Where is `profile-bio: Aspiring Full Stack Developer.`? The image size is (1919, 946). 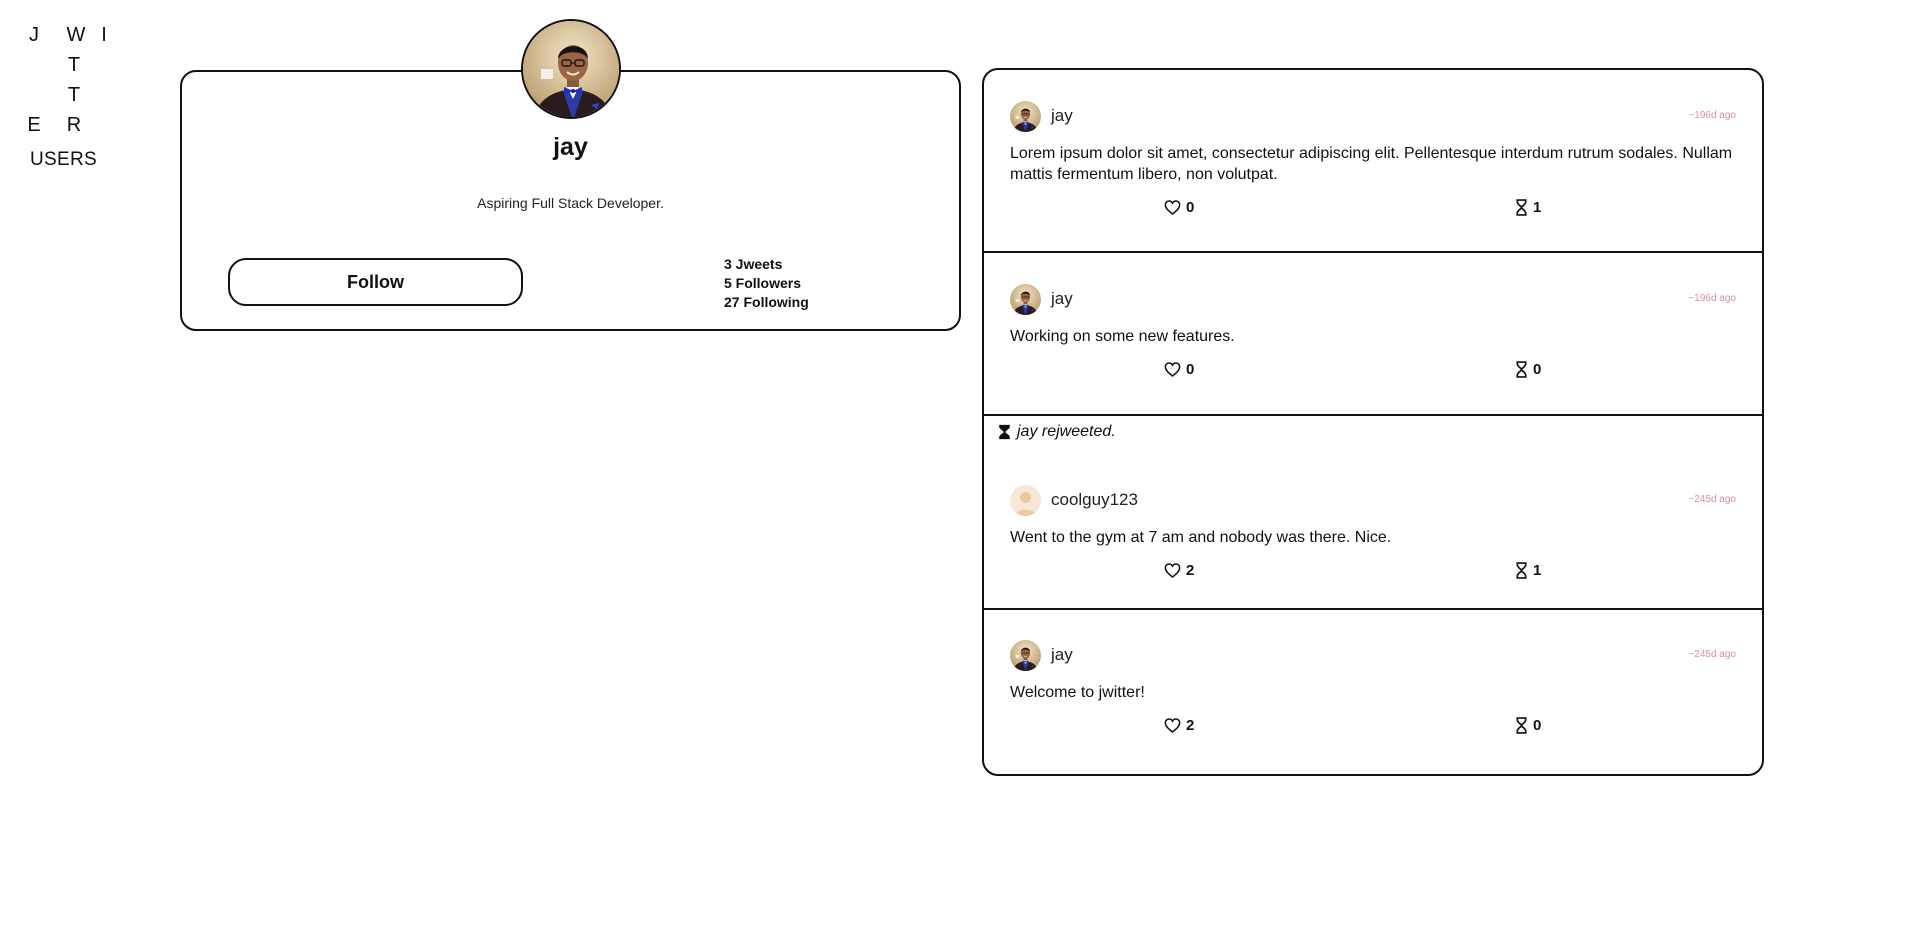 profile-bio: Aspiring Full Stack Developer. is located at coordinates (570, 203).